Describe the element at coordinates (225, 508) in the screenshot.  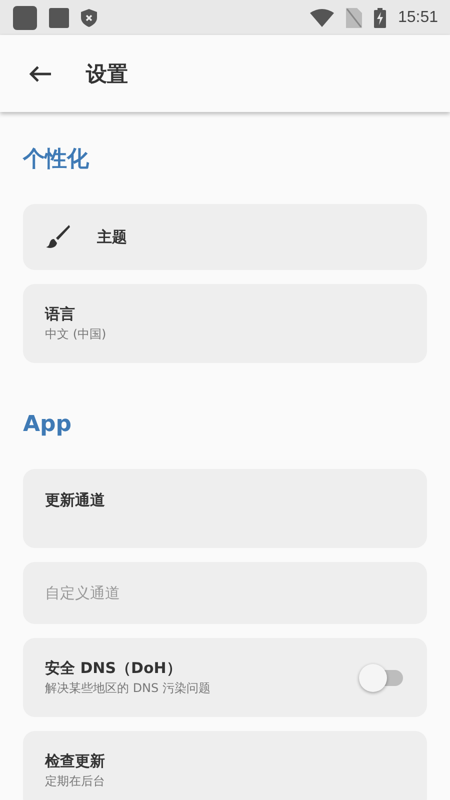
I see `settings-item: 更新通道` at that location.